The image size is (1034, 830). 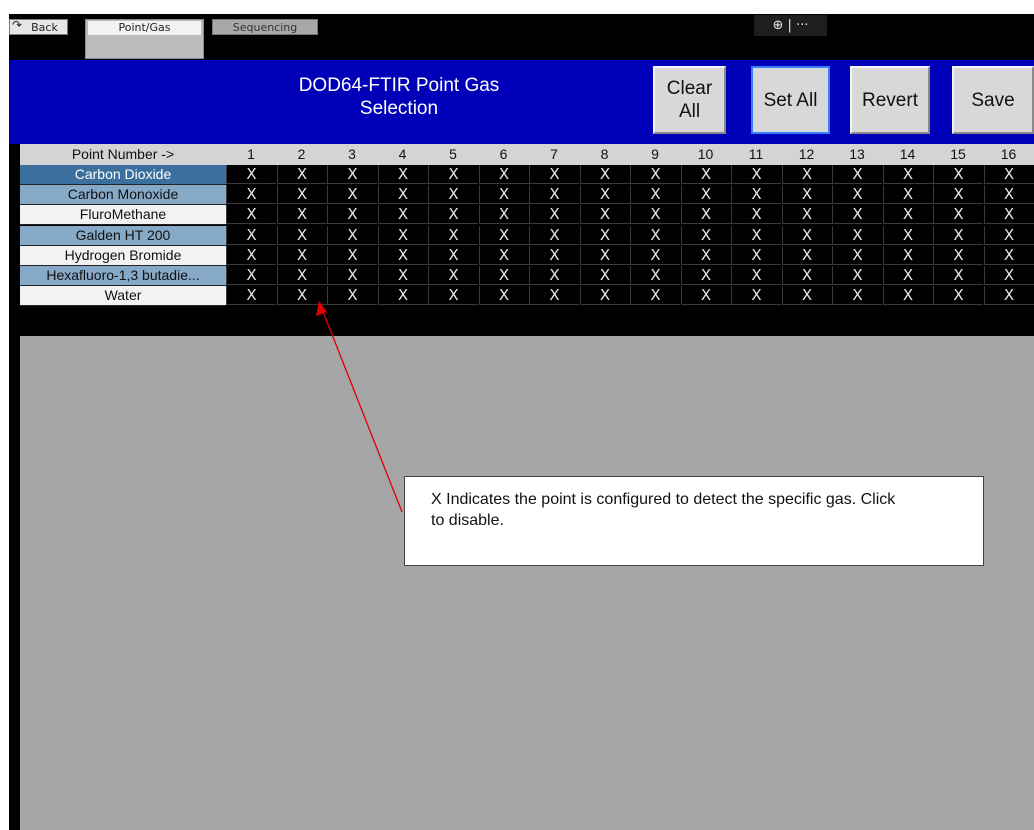 What do you see at coordinates (778, 25) in the screenshot?
I see `zoom-in-icon: ⊕` at bounding box center [778, 25].